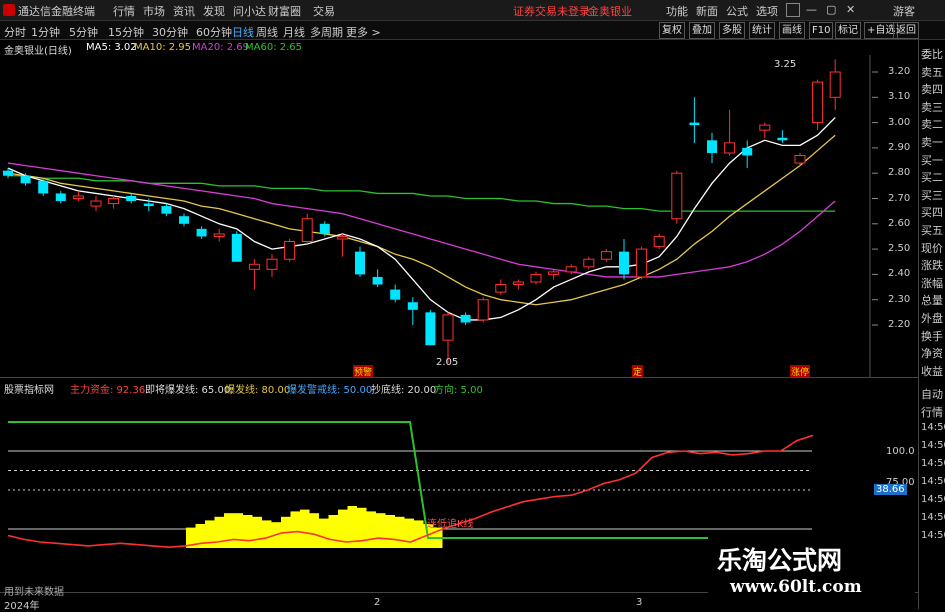 The width and height of the screenshot is (945, 612). What do you see at coordinates (249, 11) in the screenshot?
I see `menu-item-wenxiaoda: 问小达` at bounding box center [249, 11].